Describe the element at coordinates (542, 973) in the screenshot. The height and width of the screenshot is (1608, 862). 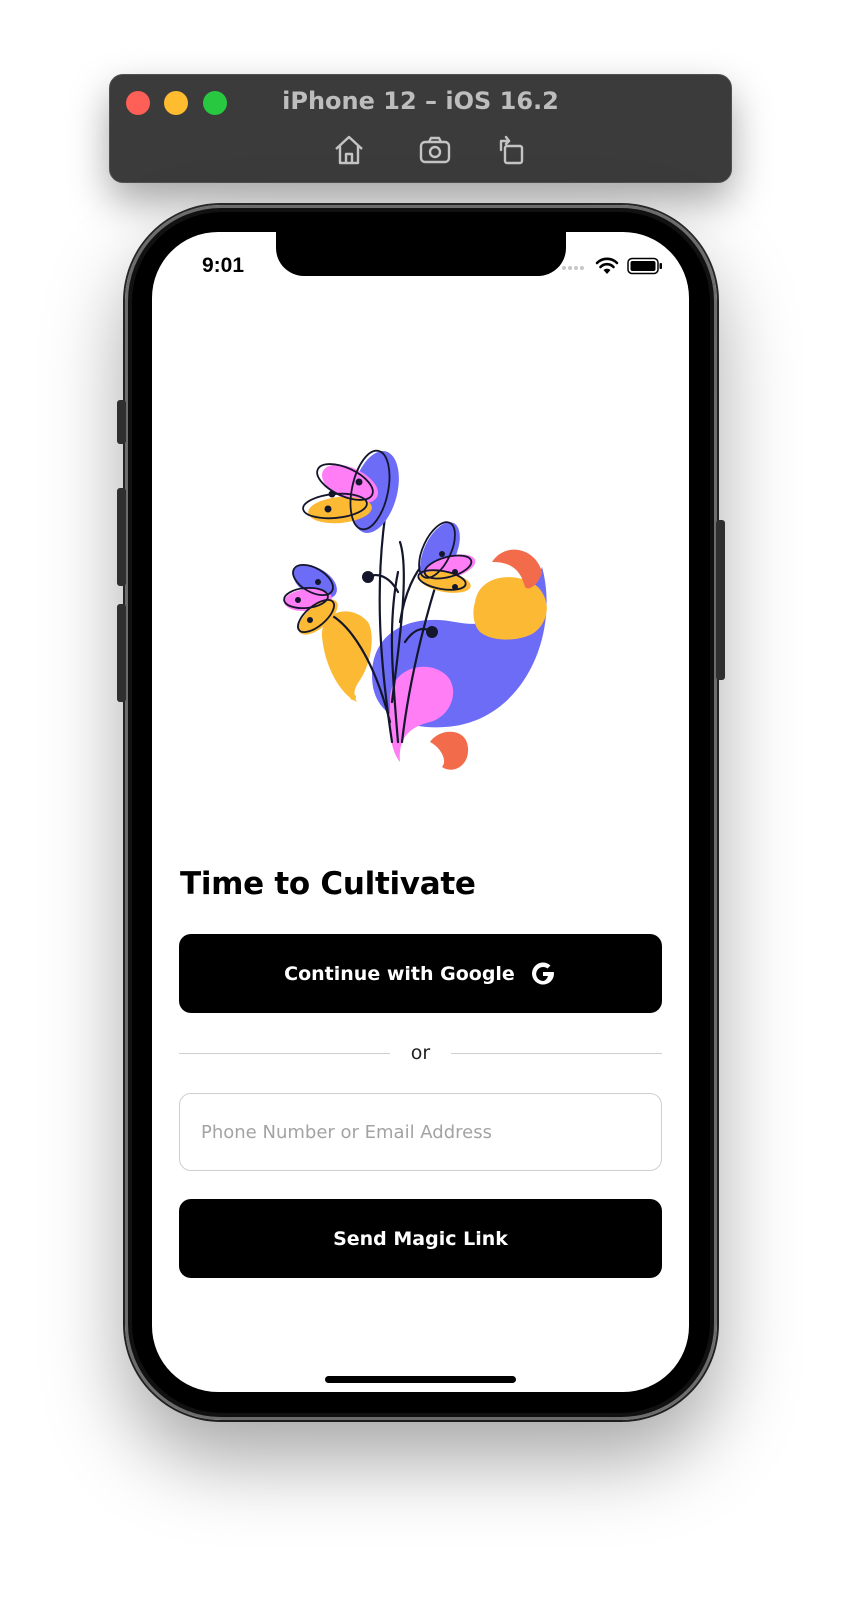
I see `google-icon` at that location.